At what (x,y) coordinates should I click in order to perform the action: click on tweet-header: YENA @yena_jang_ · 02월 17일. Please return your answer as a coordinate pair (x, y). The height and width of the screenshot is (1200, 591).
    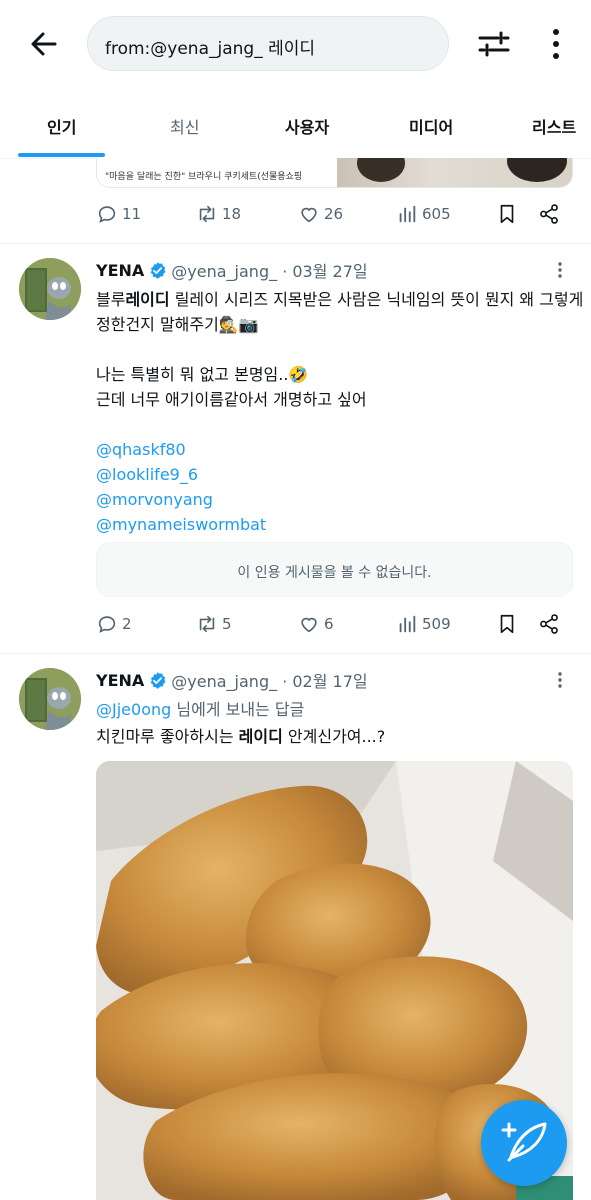
    Looking at the image, I should click on (232, 680).